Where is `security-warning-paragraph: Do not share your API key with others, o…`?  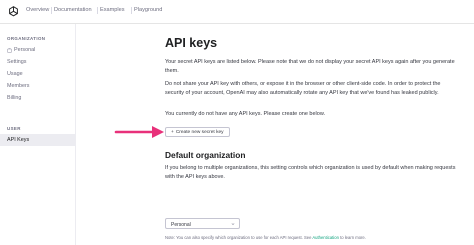
security-warning-paragraph: Do not share your API key with others, o… is located at coordinates (303, 88).